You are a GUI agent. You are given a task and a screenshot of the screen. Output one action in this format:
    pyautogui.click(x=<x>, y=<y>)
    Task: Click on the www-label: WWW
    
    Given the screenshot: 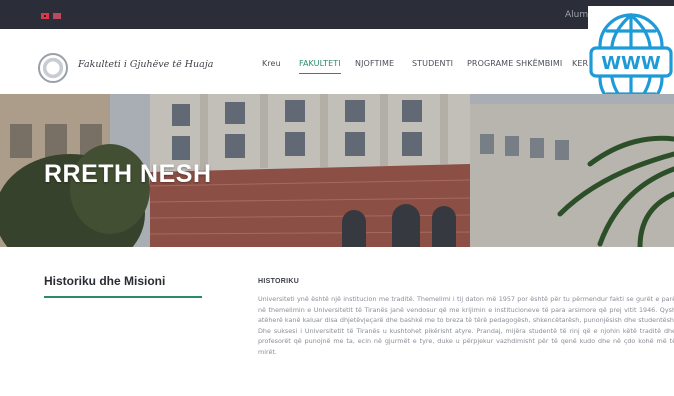 What is the action you would take?
    pyautogui.click(x=631, y=63)
    